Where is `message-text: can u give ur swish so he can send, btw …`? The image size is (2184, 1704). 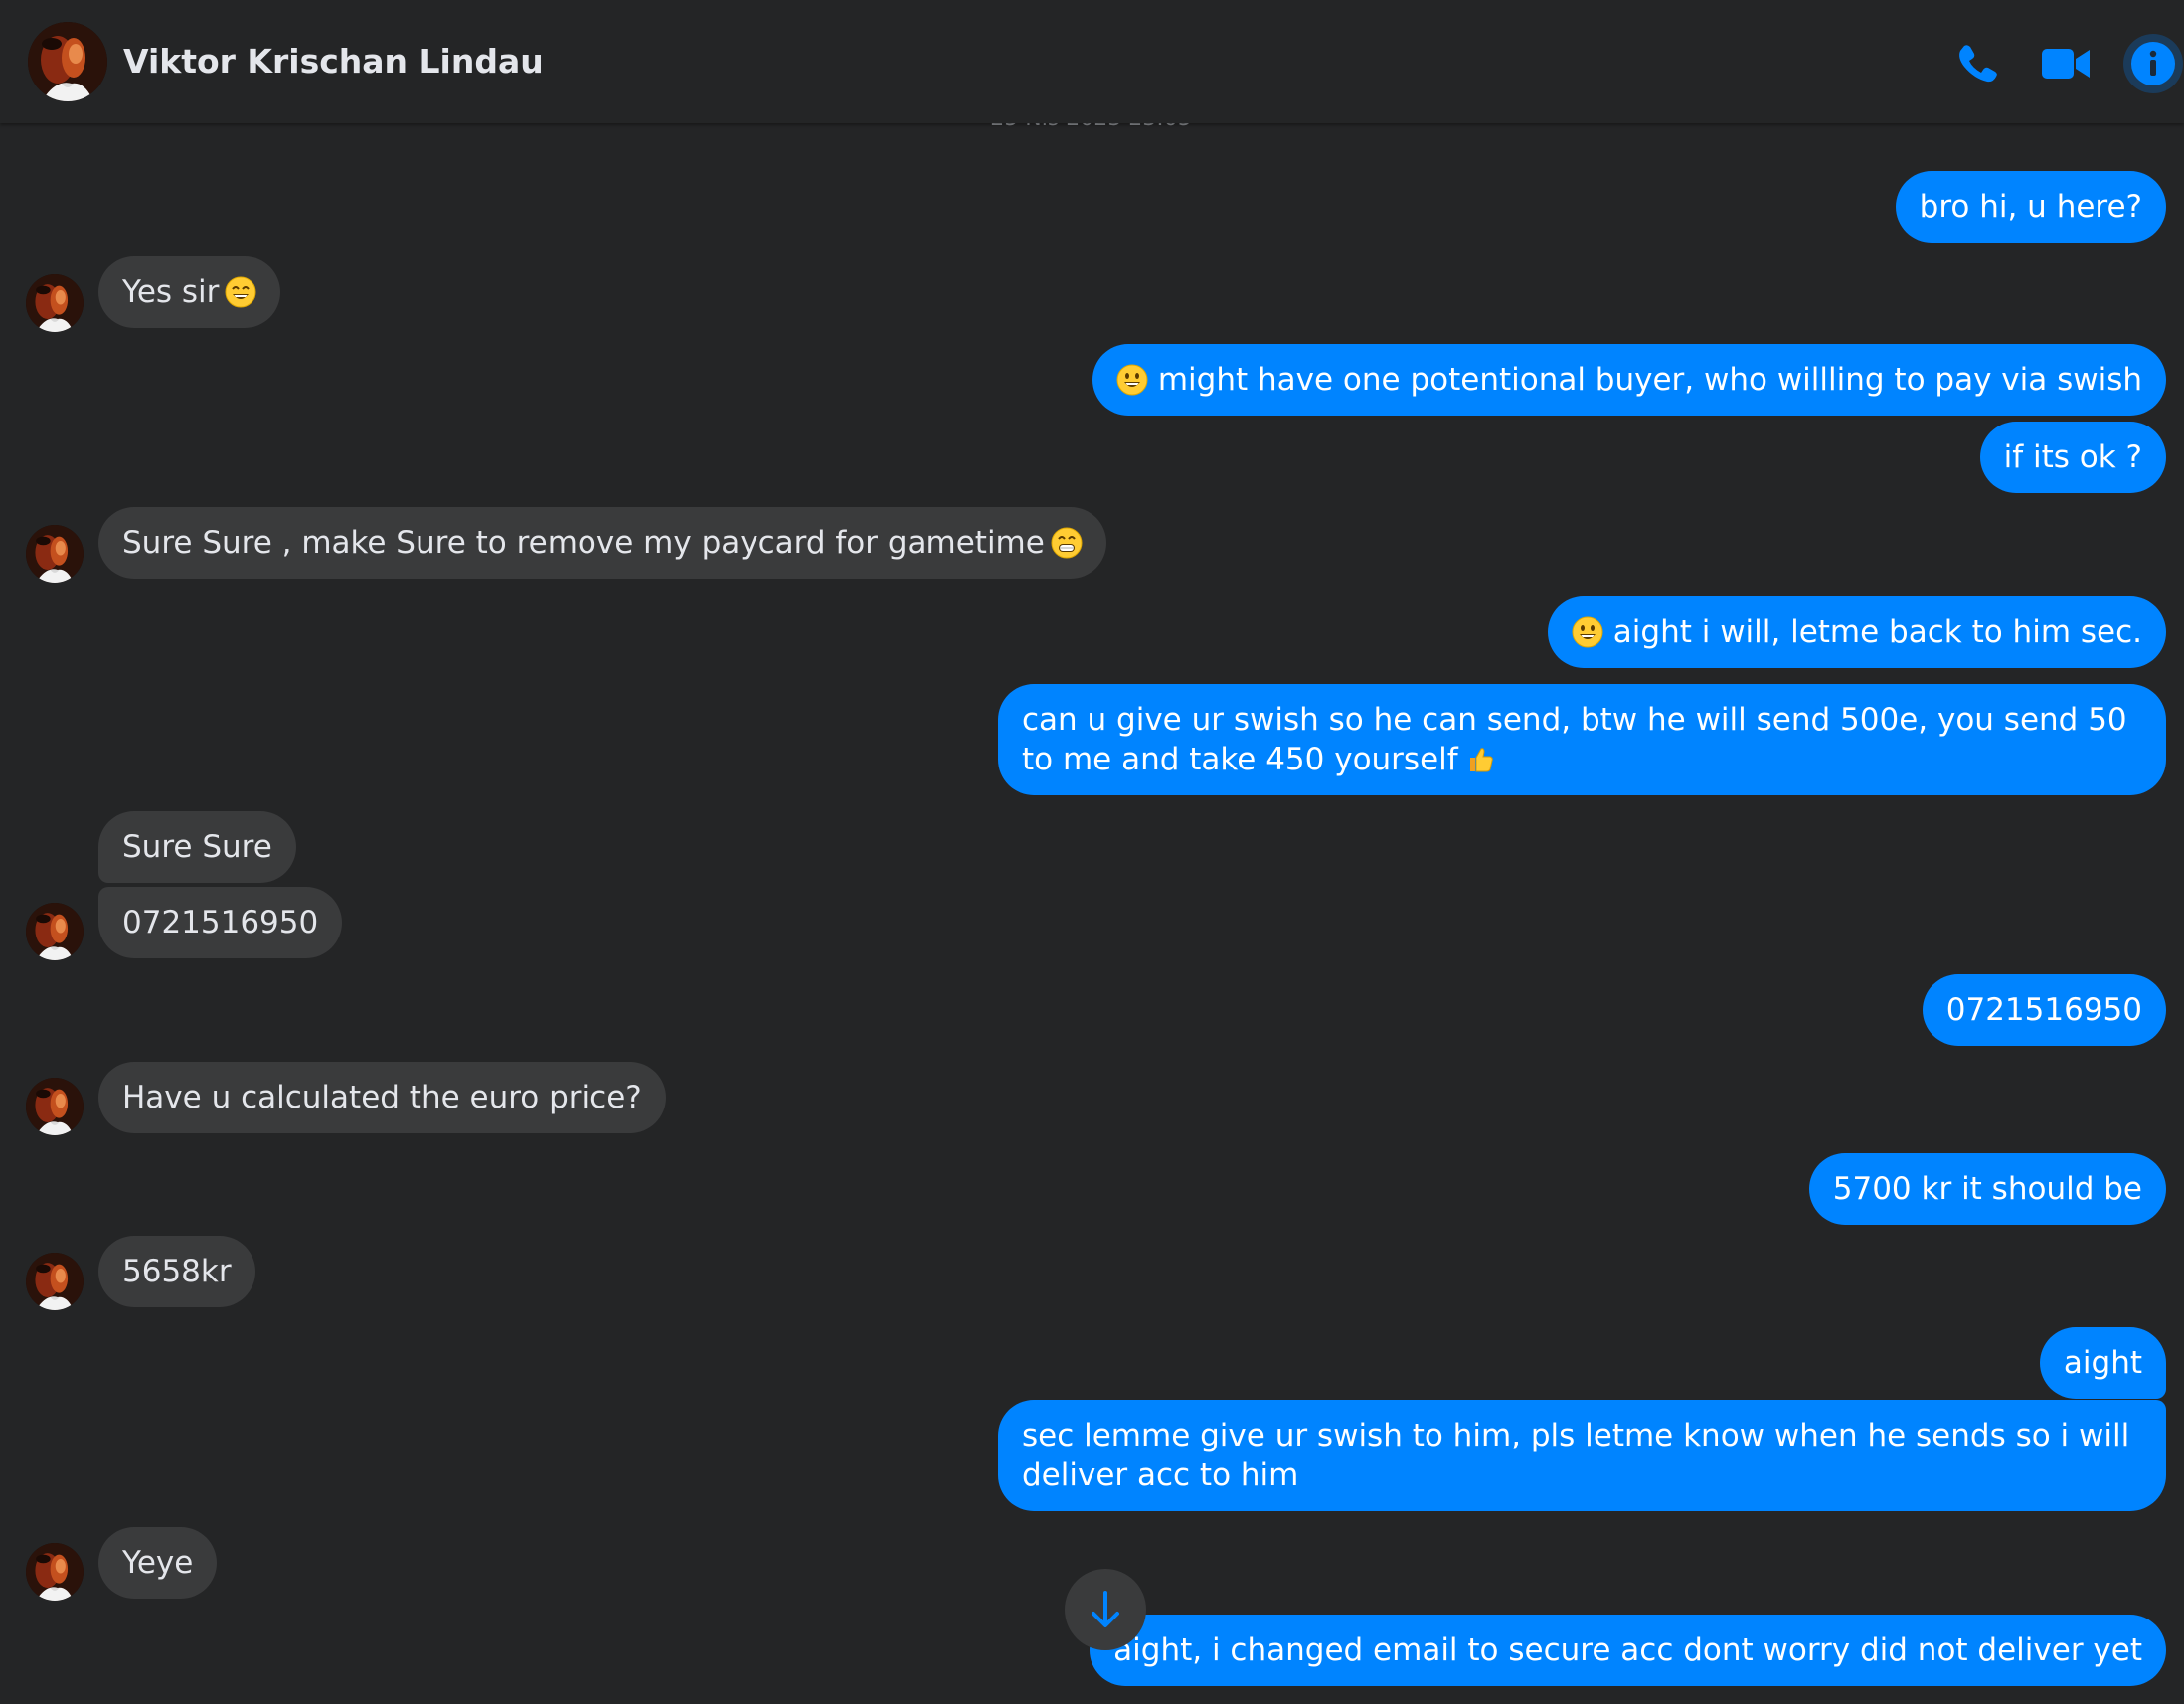 message-text: can u give ur swish so he can send, btw … is located at coordinates (1574, 739).